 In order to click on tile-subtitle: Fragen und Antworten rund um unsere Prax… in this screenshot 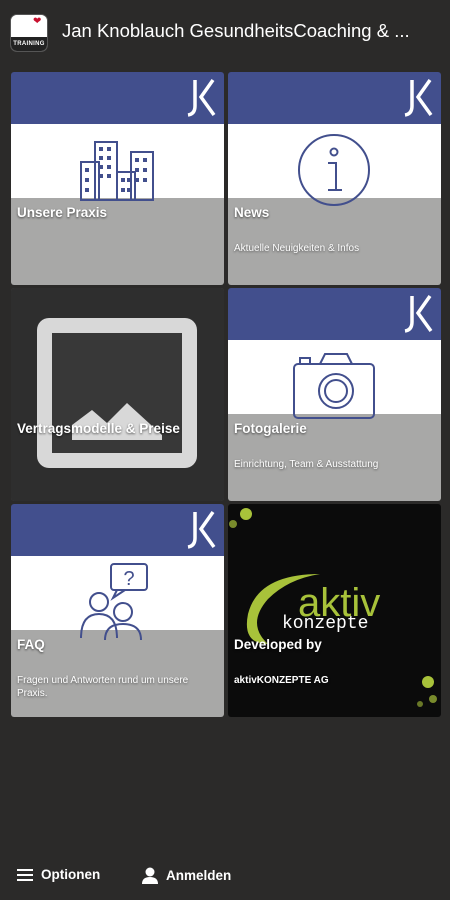, I will do `click(103, 687)`.